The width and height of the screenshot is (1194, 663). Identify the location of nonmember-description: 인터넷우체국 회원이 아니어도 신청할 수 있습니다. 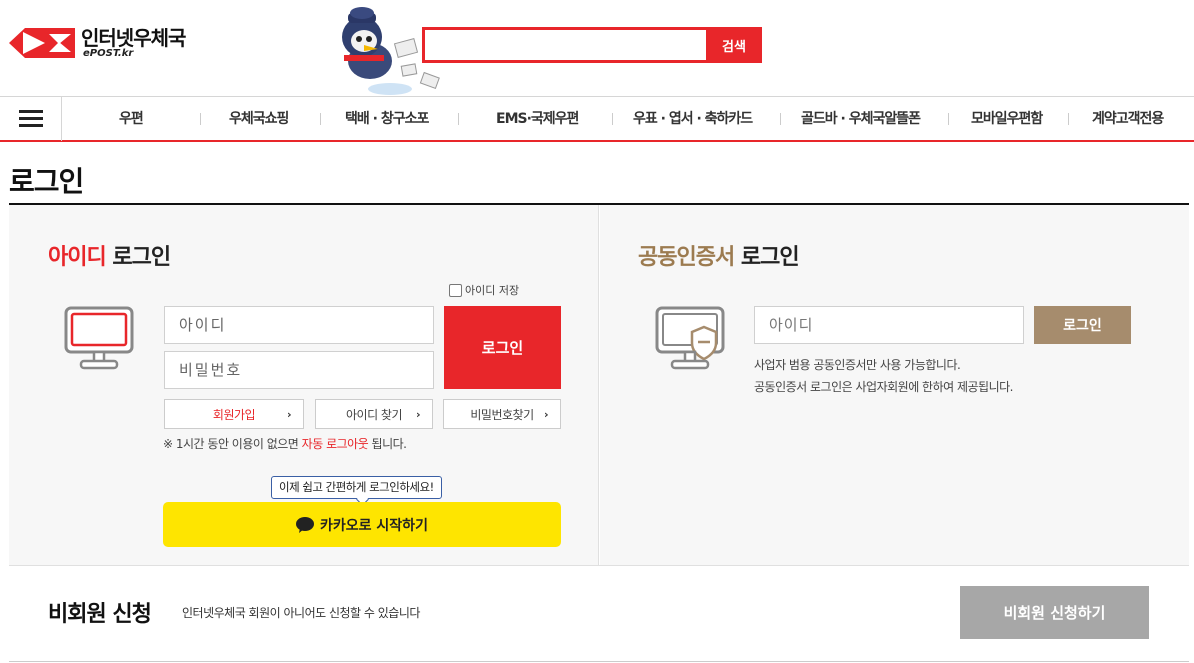
(301, 613).